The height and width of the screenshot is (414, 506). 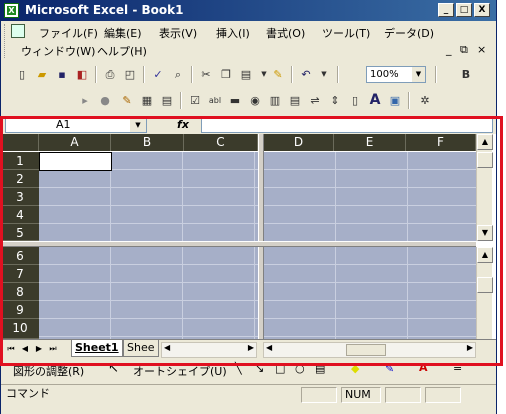 What do you see at coordinates (48, 371) in the screenshot?
I see `draw-menu-button: 図形の調整(R)` at bounding box center [48, 371].